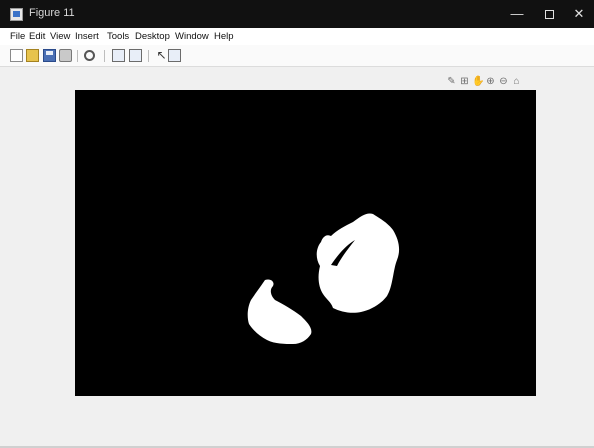 The width and height of the screenshot is (594, 448). Describe the element at coordinates (60, 36) in the screenshot. I see `menu-view: View` at that location.